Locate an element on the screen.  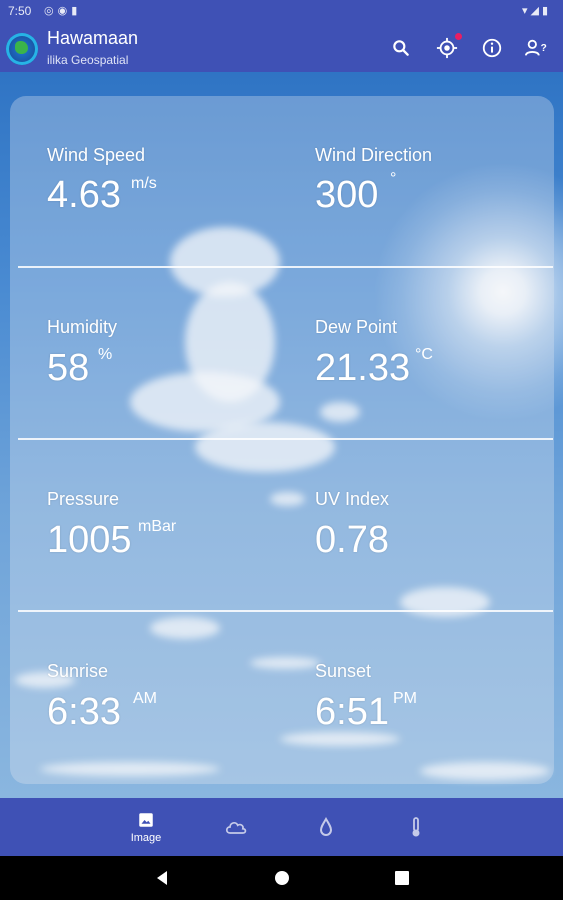
home-icon is located at coordinates (282, 878).